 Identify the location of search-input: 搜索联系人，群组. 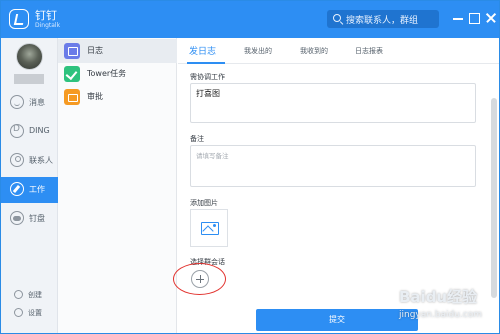
(383, 19).